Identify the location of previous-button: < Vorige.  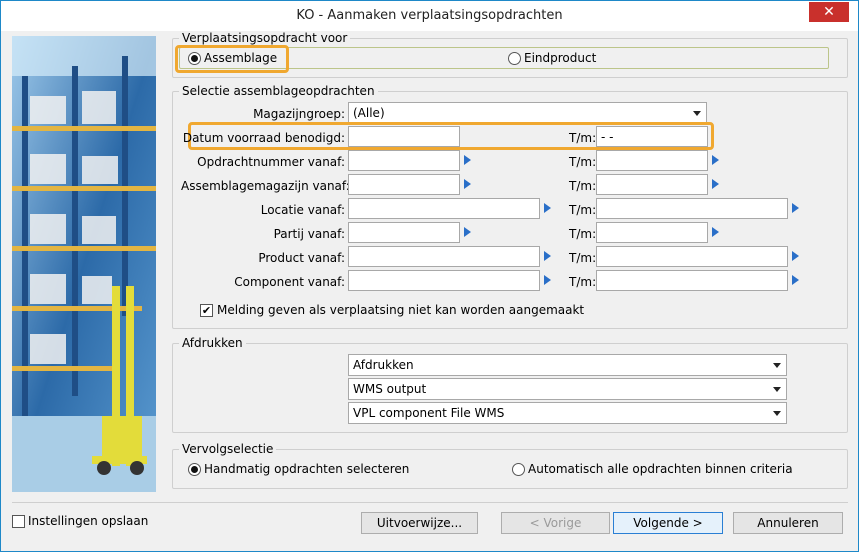
(555, 523).